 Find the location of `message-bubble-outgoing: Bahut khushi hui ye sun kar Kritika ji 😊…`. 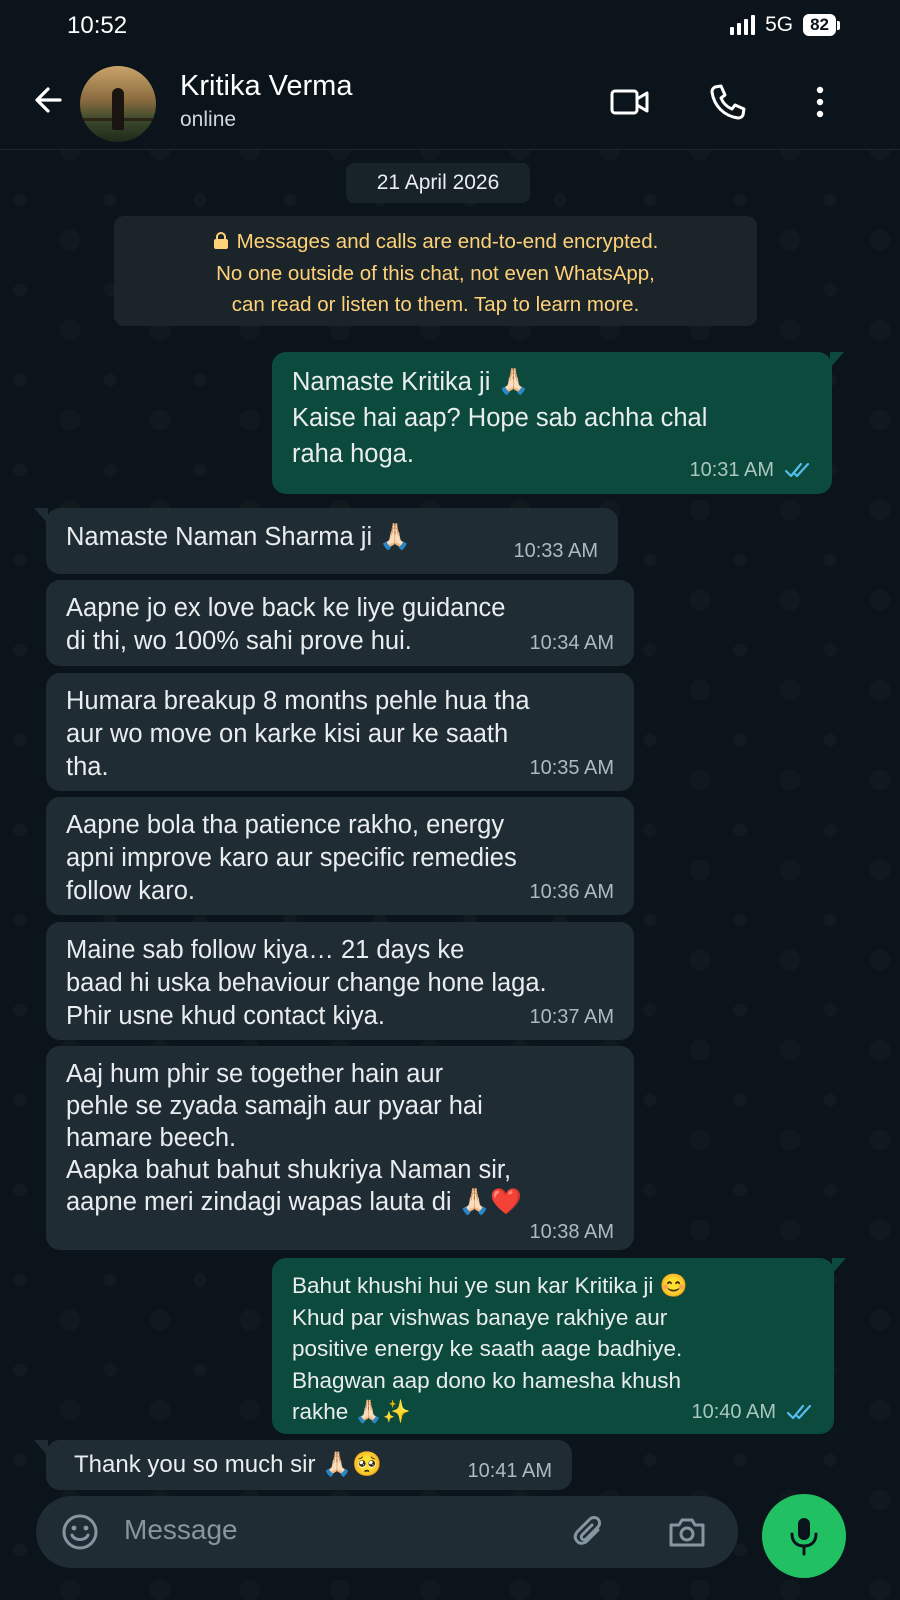

message-bubble-outgoing: Bahut khushi hui ye sun kar Kritika ji 😊… is located at coordinates (559, 1346).